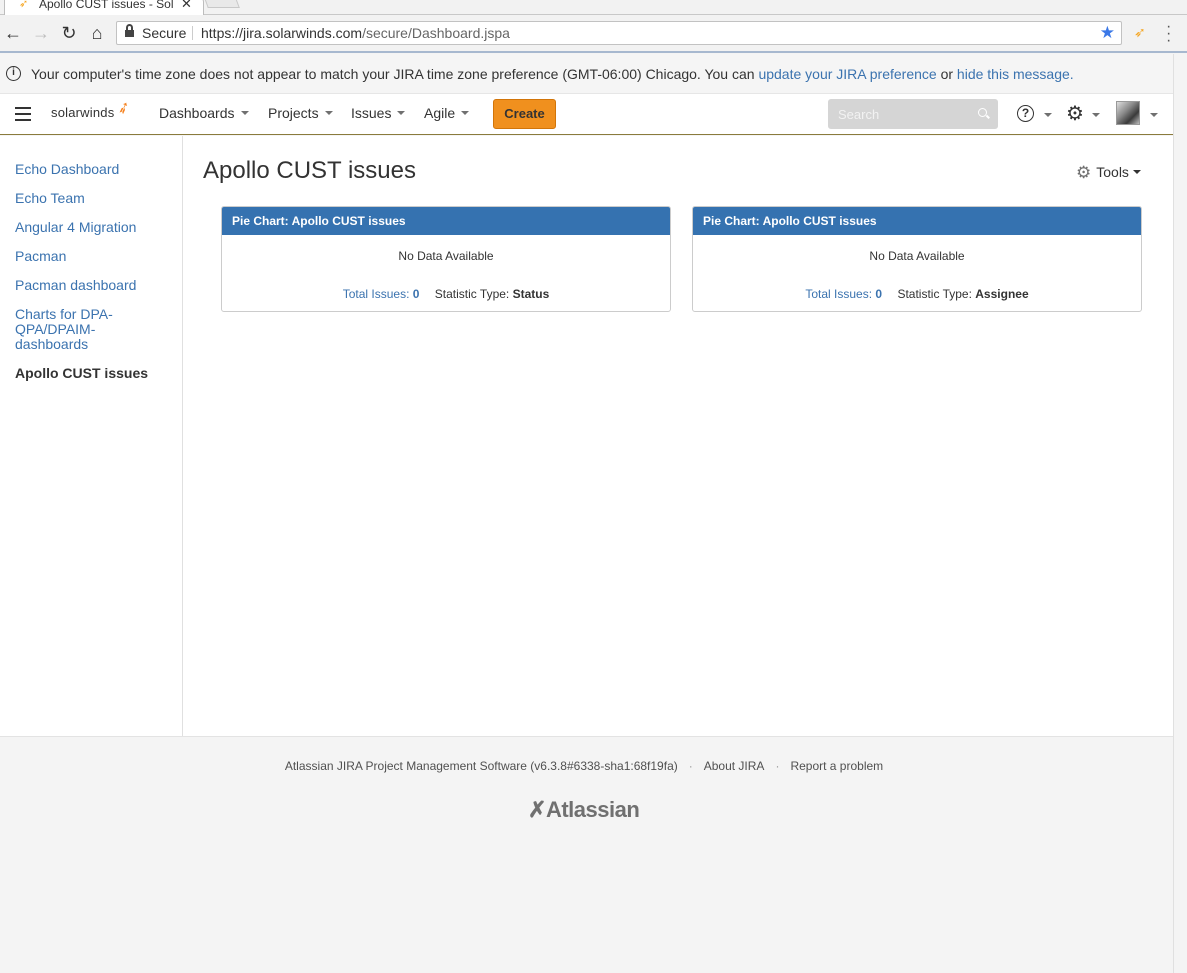 This screenshot has height=973, width=1187. I want to click on gear-icon: ⚙, so click(1084, 172).